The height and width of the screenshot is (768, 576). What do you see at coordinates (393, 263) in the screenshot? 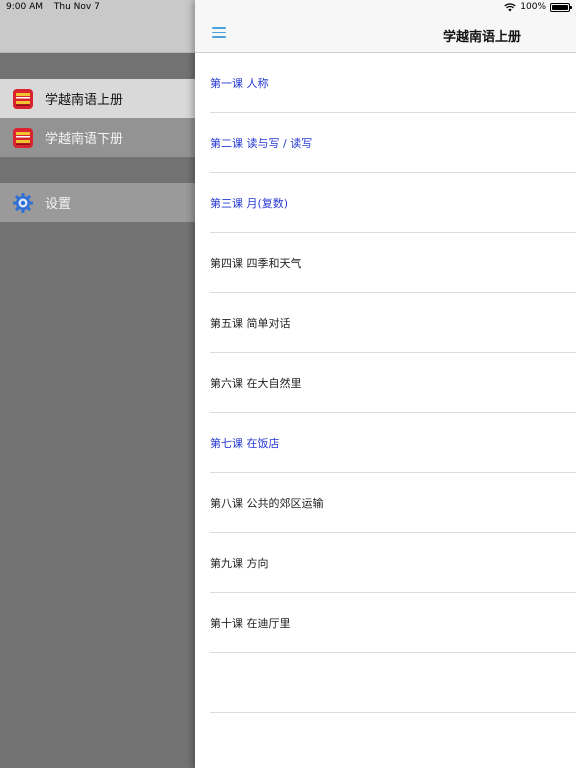
I see `lesson-item-4: 第四课 四季和天气` at bounding box center [393, 263].